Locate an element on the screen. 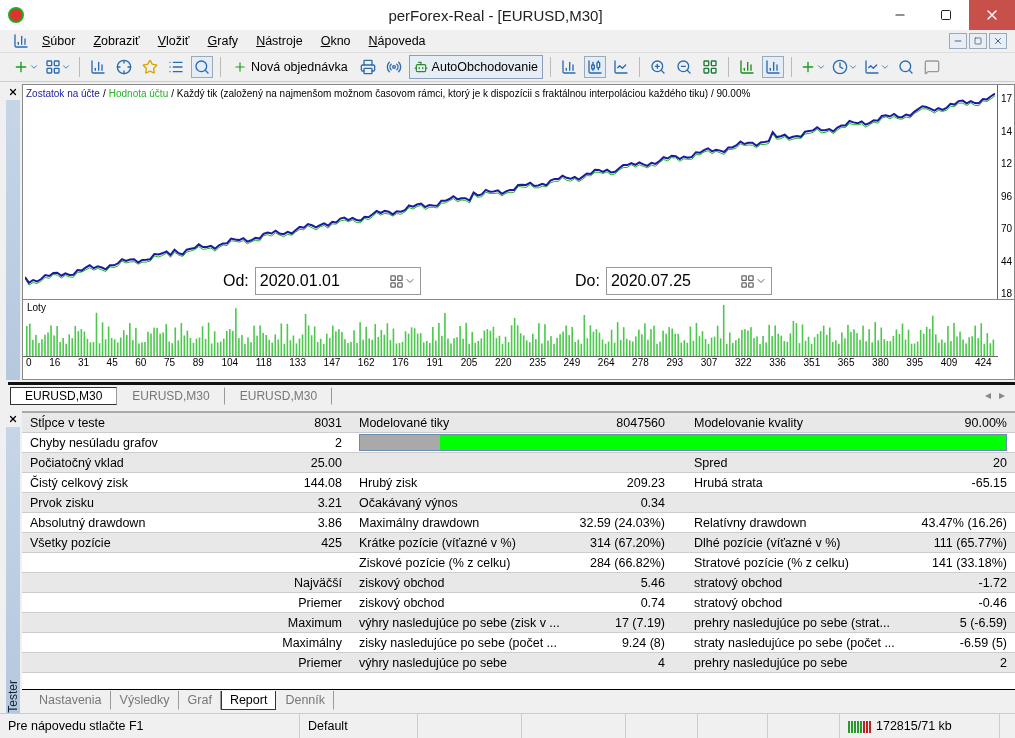 The image size is (1015, 738). search-icon is located at coordinates (202, 67).